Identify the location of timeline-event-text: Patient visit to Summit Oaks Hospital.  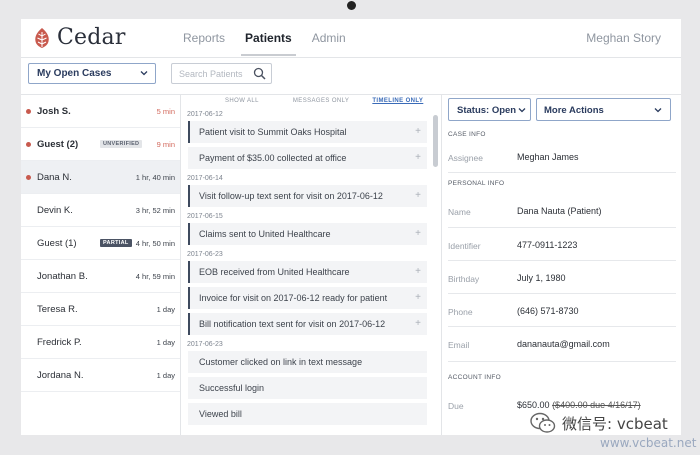
(273, 132).